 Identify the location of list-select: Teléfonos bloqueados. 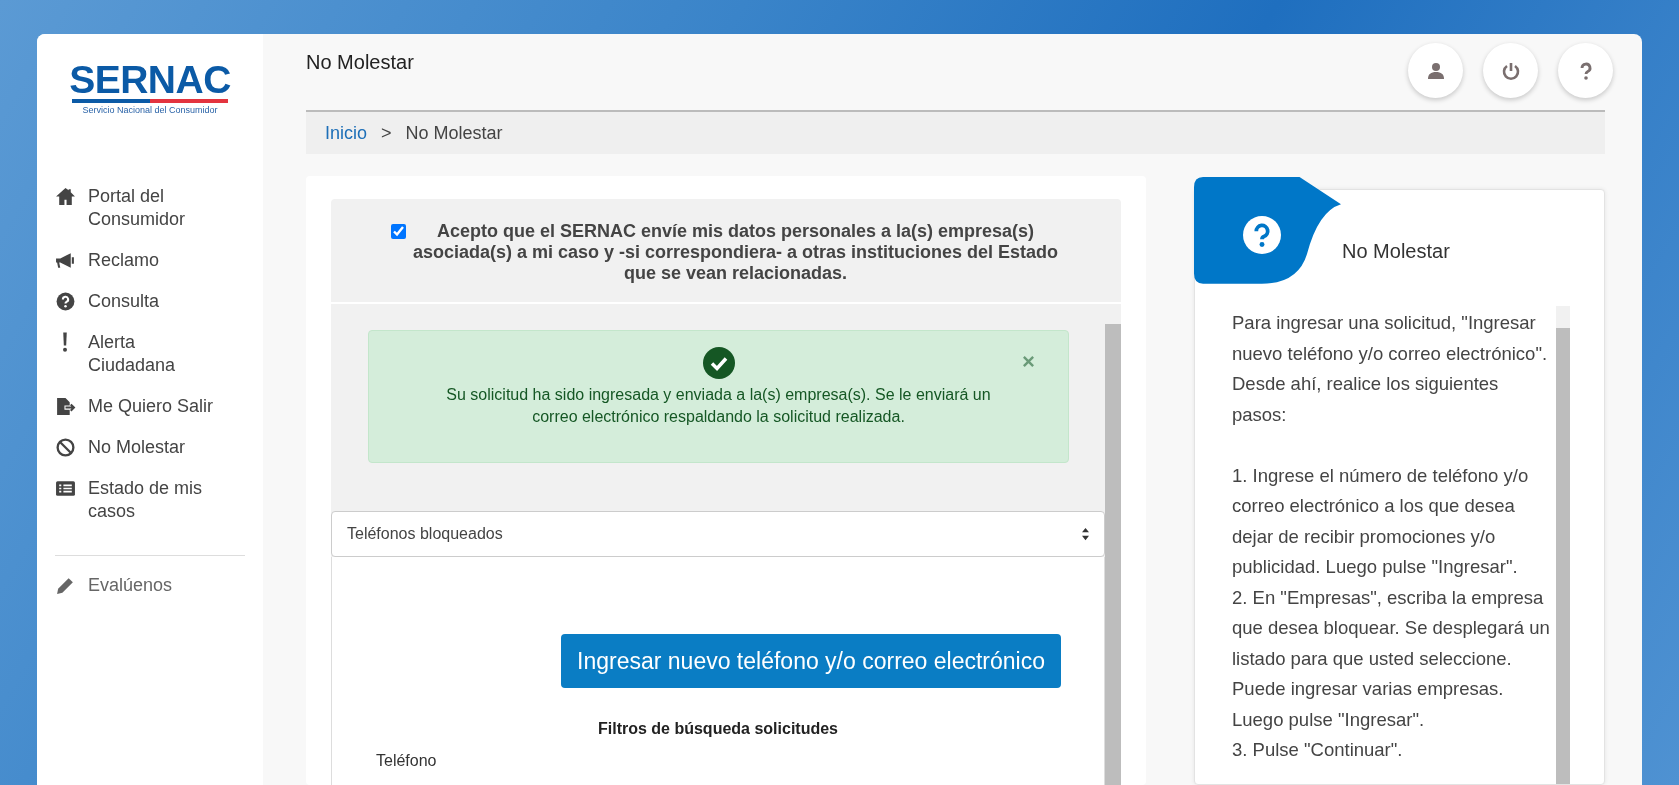
(718, 534).